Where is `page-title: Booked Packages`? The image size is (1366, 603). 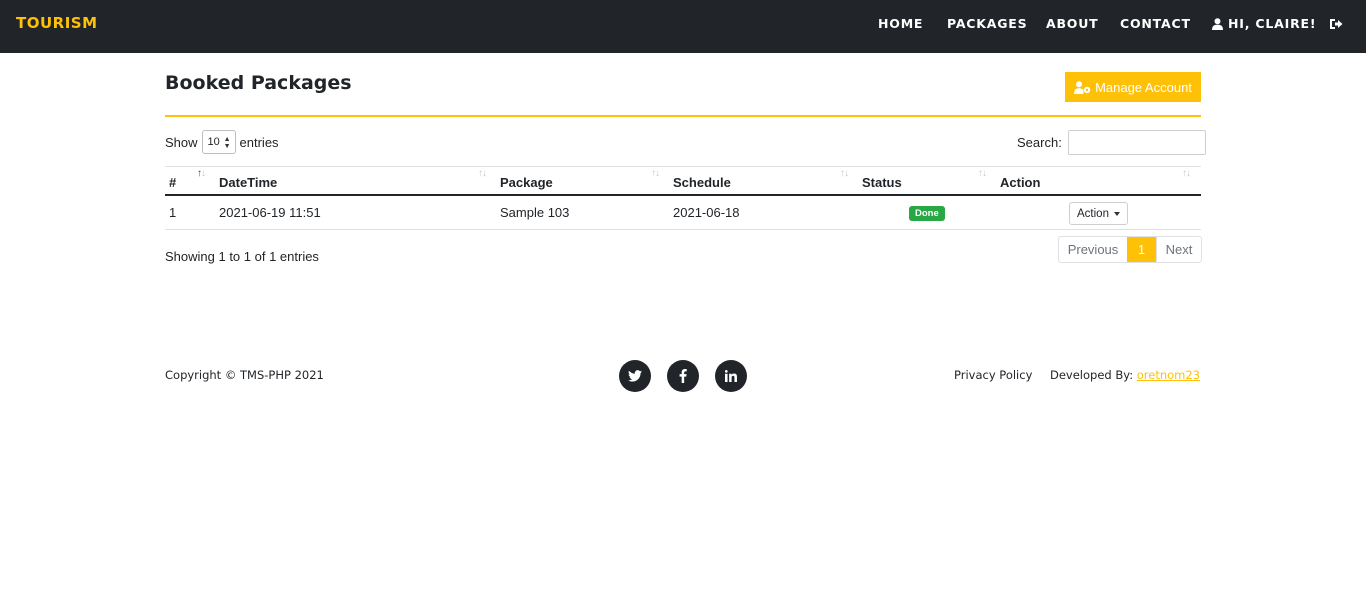 page-title: Booked Packages is located at coordinates (258, 83).